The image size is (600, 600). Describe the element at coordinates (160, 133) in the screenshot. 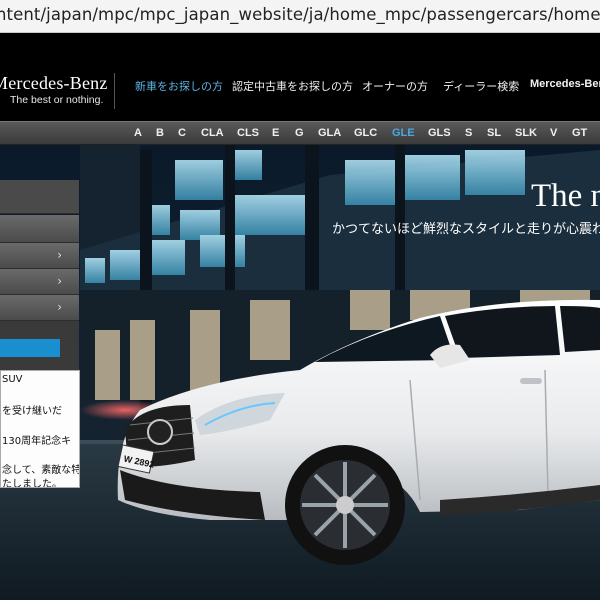

I see `model-link-b: B` at that location.